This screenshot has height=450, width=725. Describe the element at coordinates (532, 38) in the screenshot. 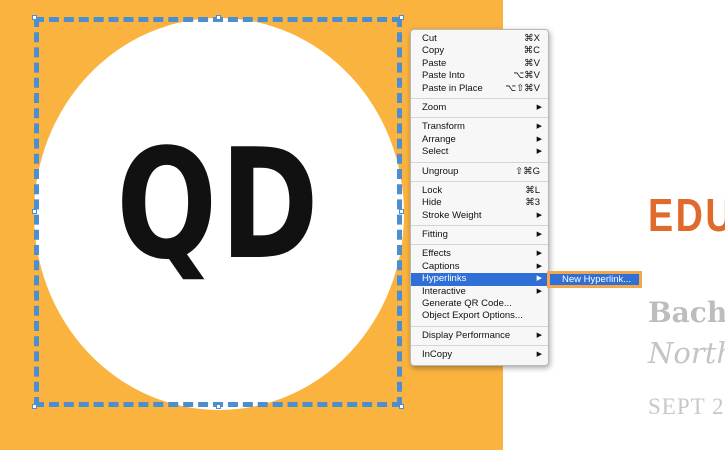

I see `menu-item-shortcut: ⌘X` at that location.